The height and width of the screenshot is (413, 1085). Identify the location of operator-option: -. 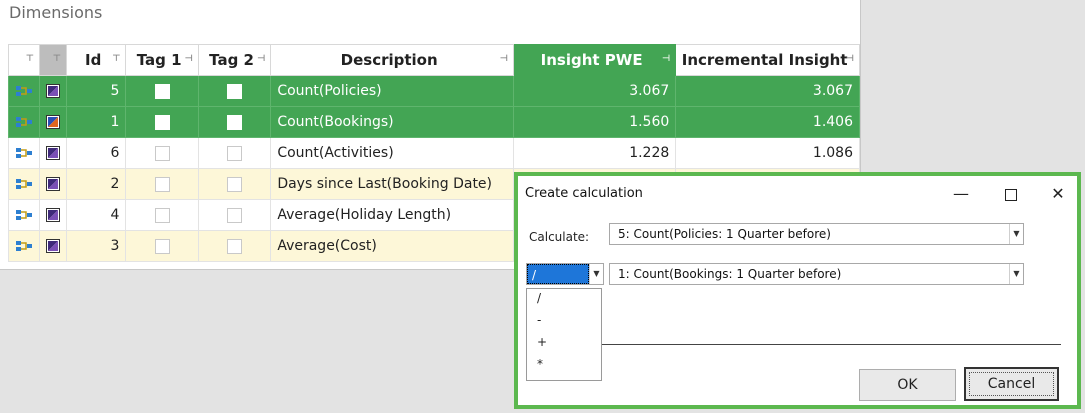
(539, 320).